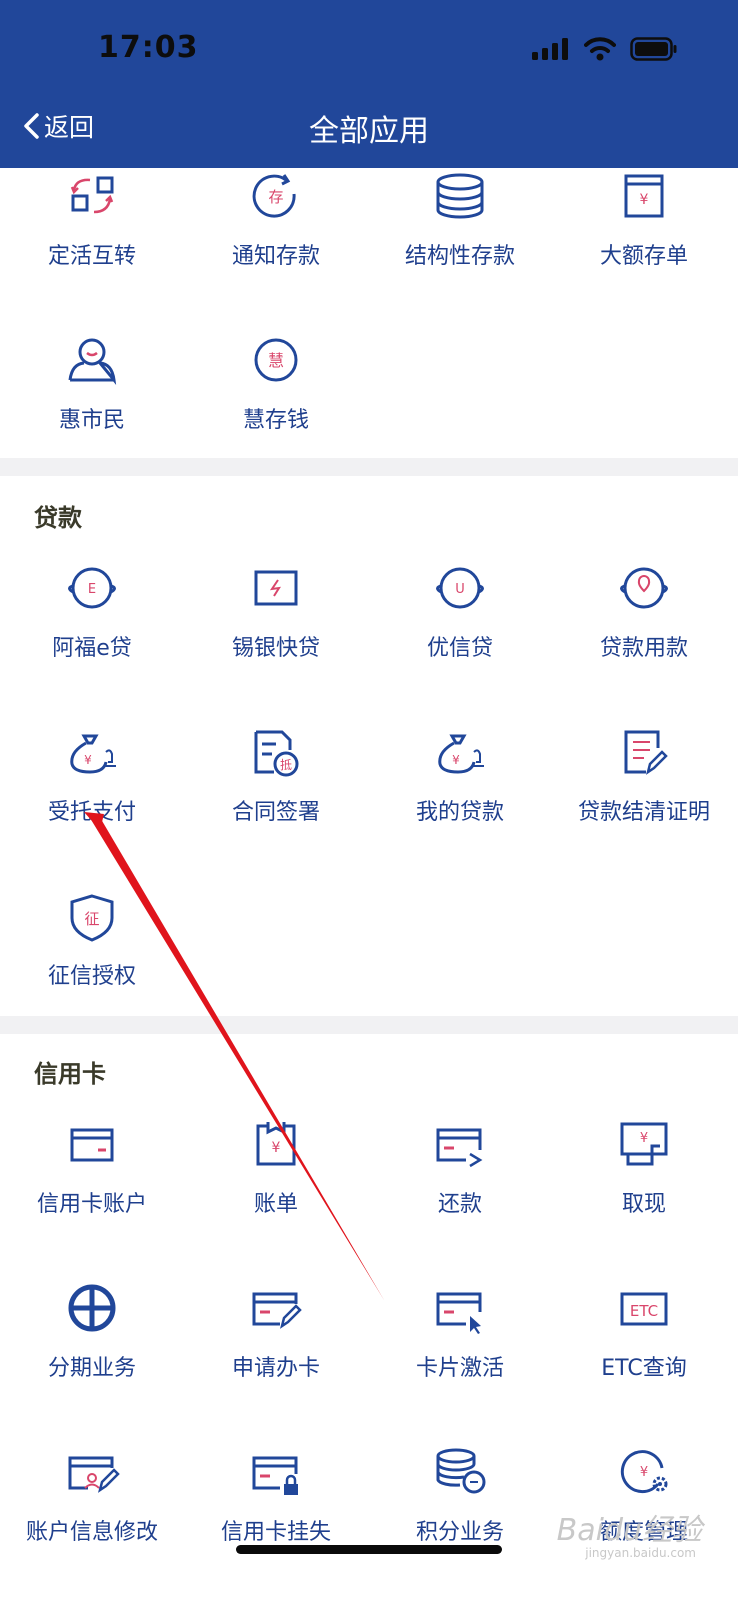  Describe the element at coordinates (644, 758) in the screenshot. I see `settlement-icon` at that location.